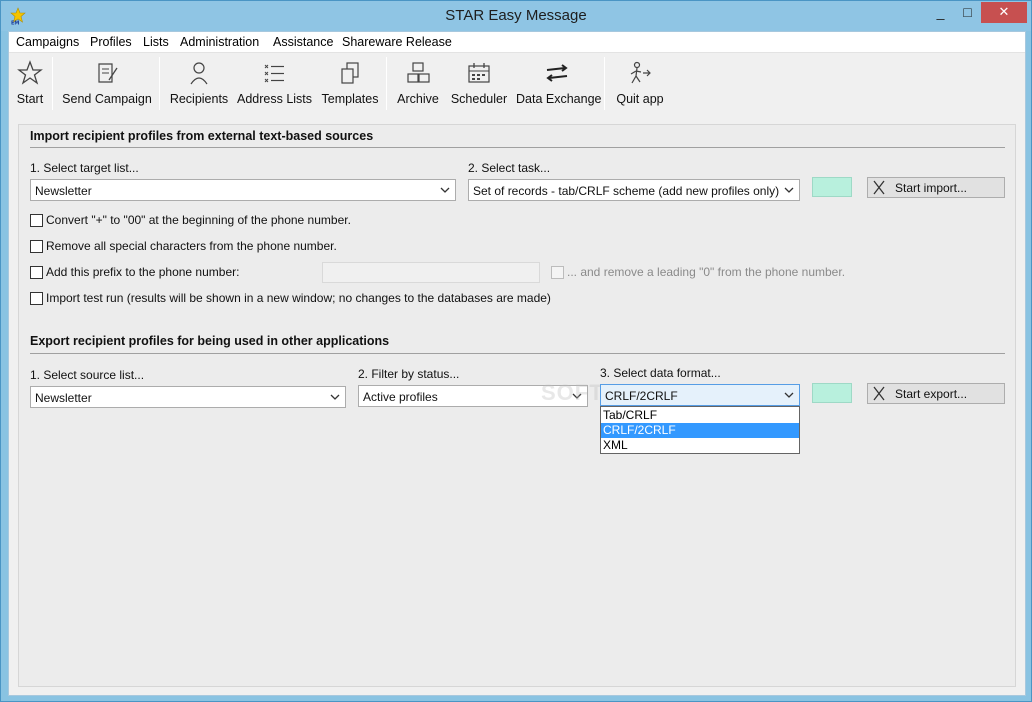 The image size is (1032, 702). What do you see at coordinates (559, 99) in the screenshot?
I see `data-exchange-label: Data Exchange` at bounding box center [559, 99].